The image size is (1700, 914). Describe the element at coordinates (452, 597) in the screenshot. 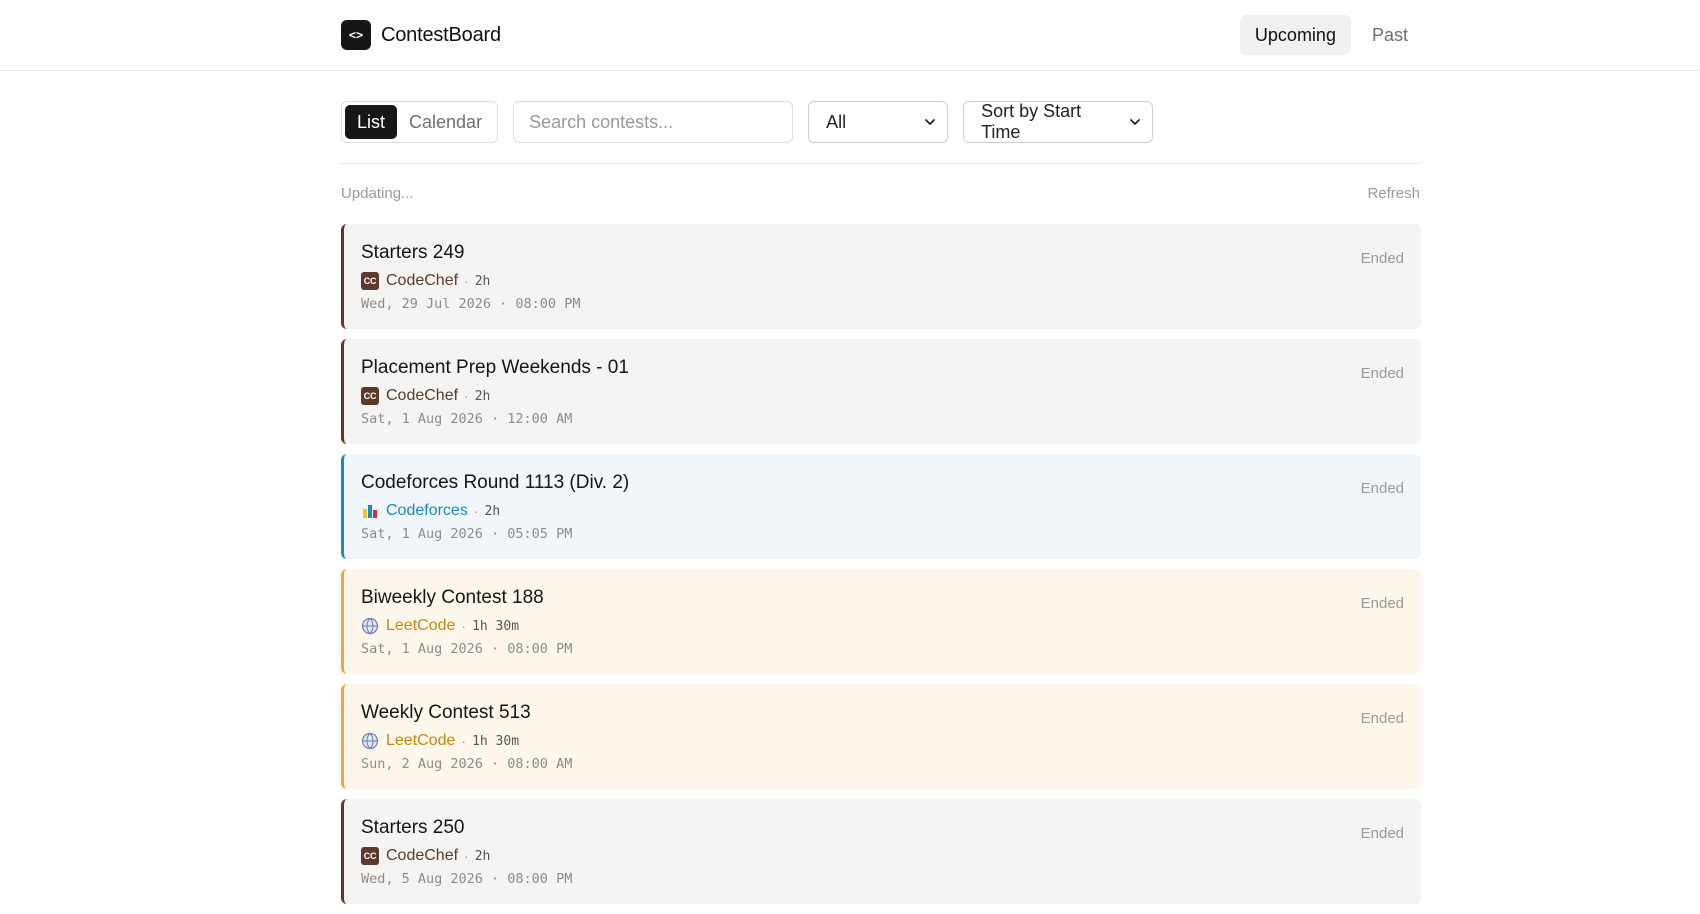

I see `contest-title: Biweekly Contest 188` at that location.